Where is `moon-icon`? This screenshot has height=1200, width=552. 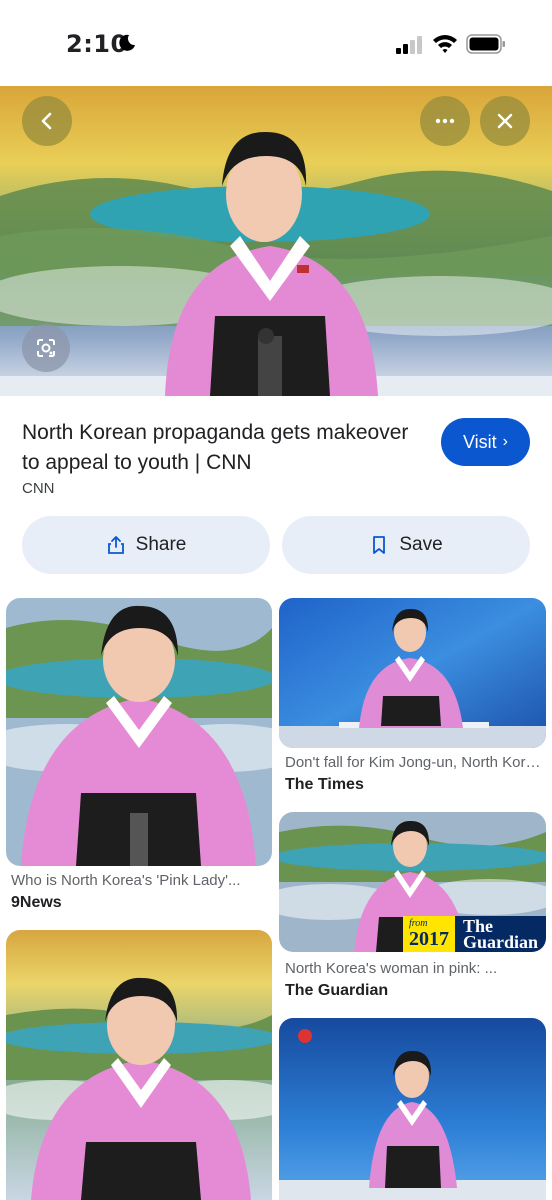
moon-icon is located at coordinates (127, 42).